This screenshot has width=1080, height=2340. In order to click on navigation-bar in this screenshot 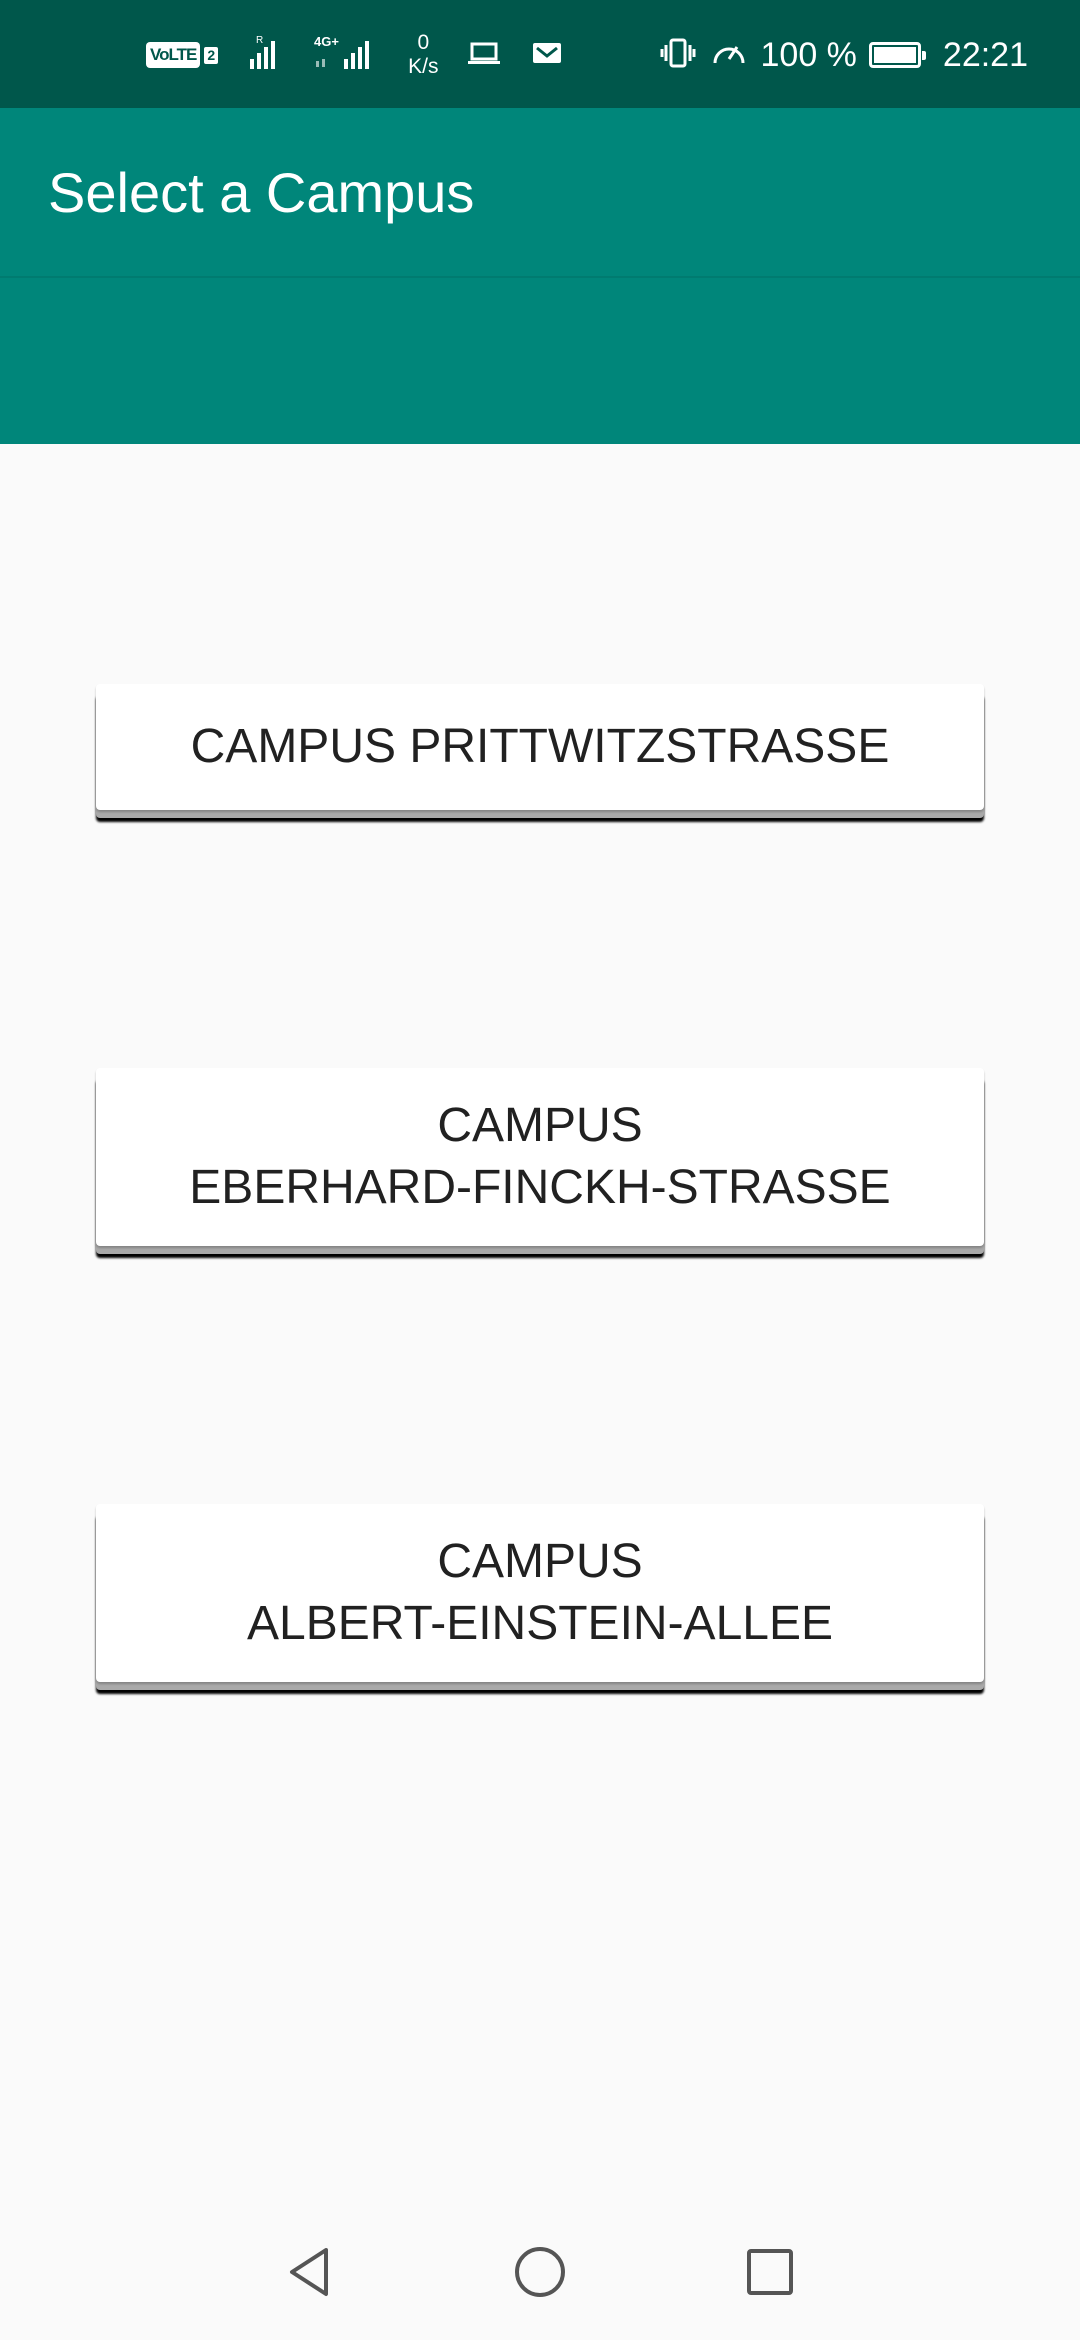, I will do `click(540, 2274)`.